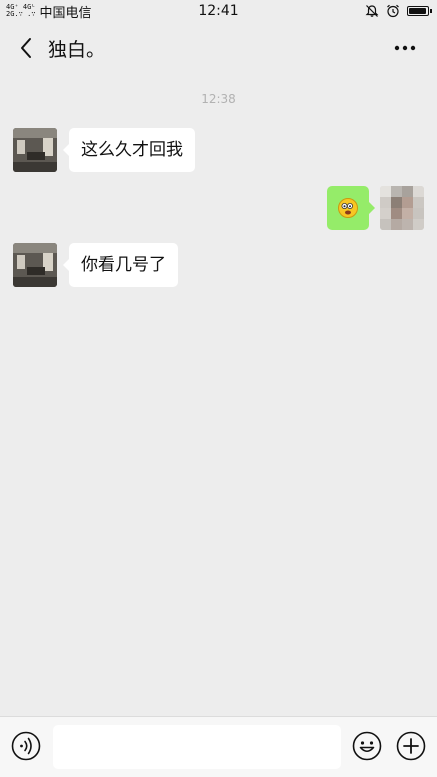  What do you see at coordinates (65, 13) in the screenshot?
I see `carrier-name: 中国电信` at bounding box center [65, 13].